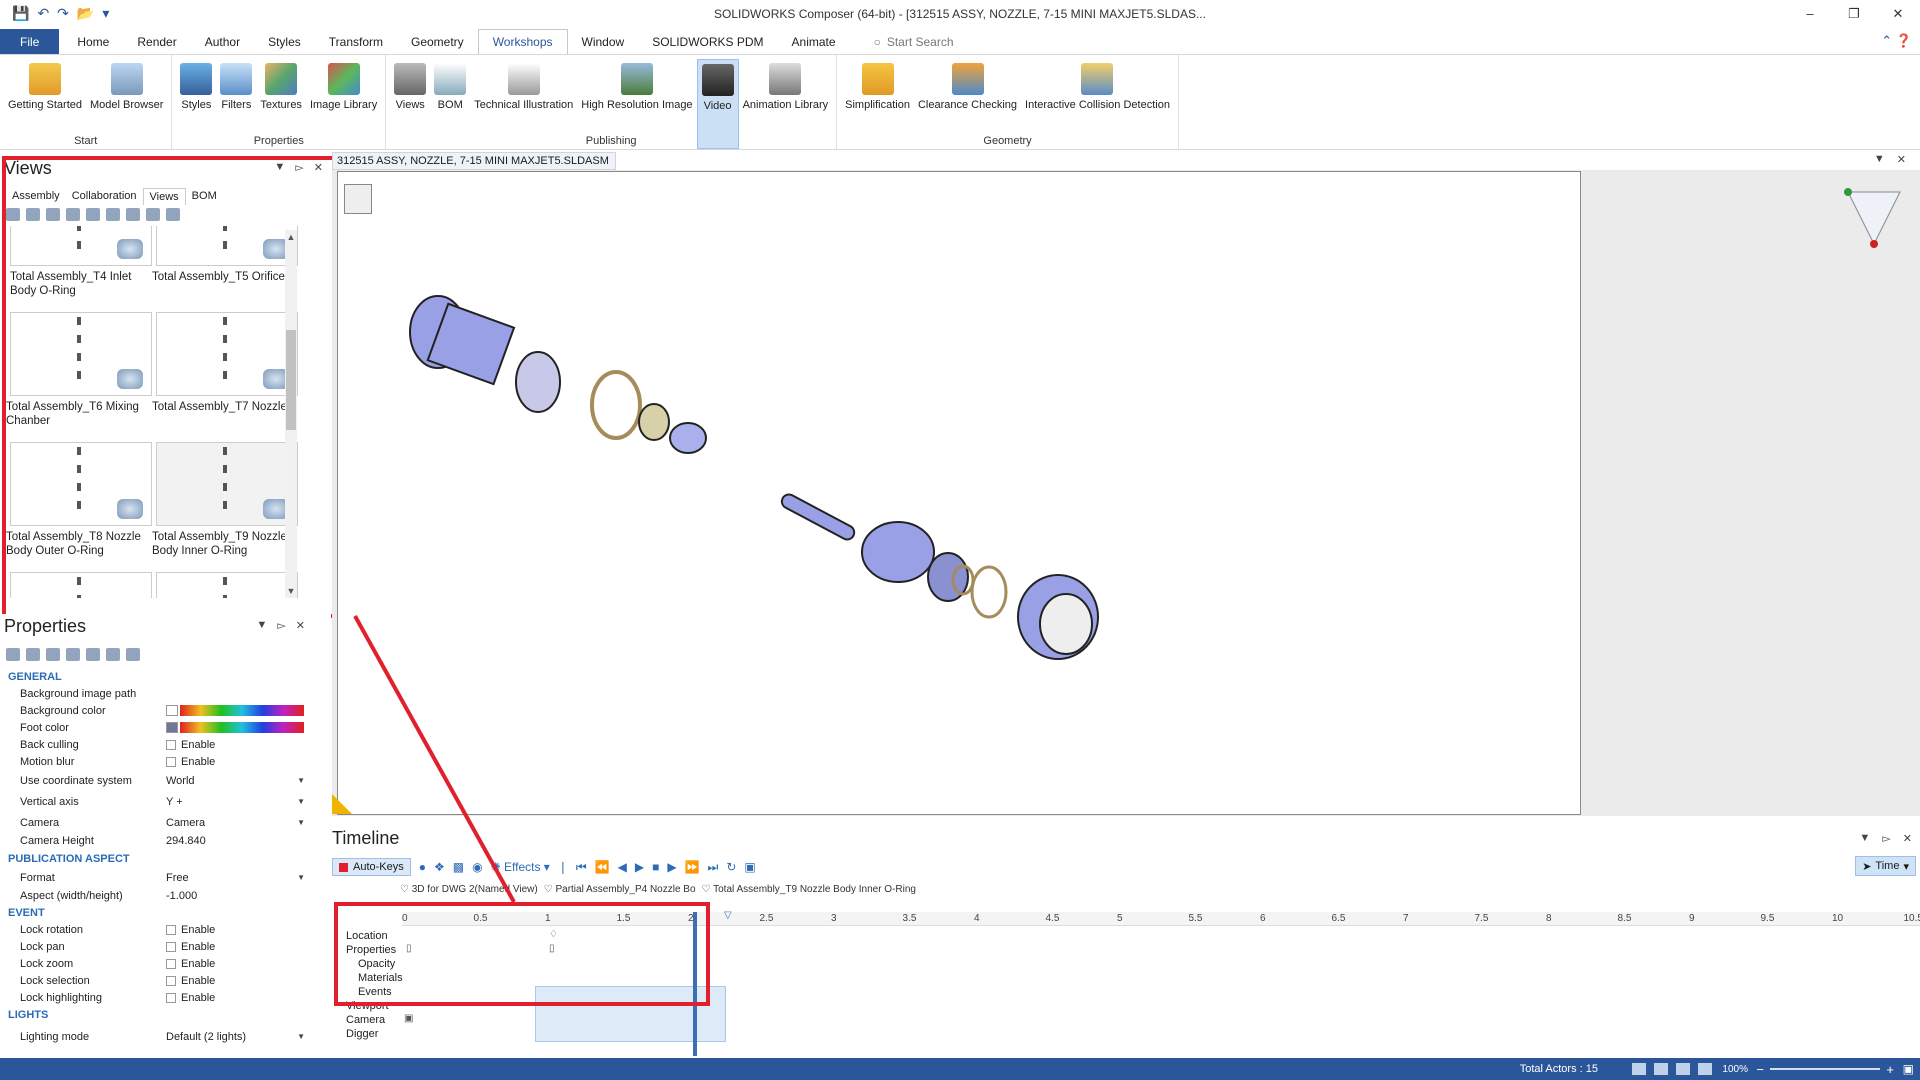  What do you see at coordinates (152, 912) in the screenshot?
I see `section-event: EVENT` at bounding box center [152, 912].